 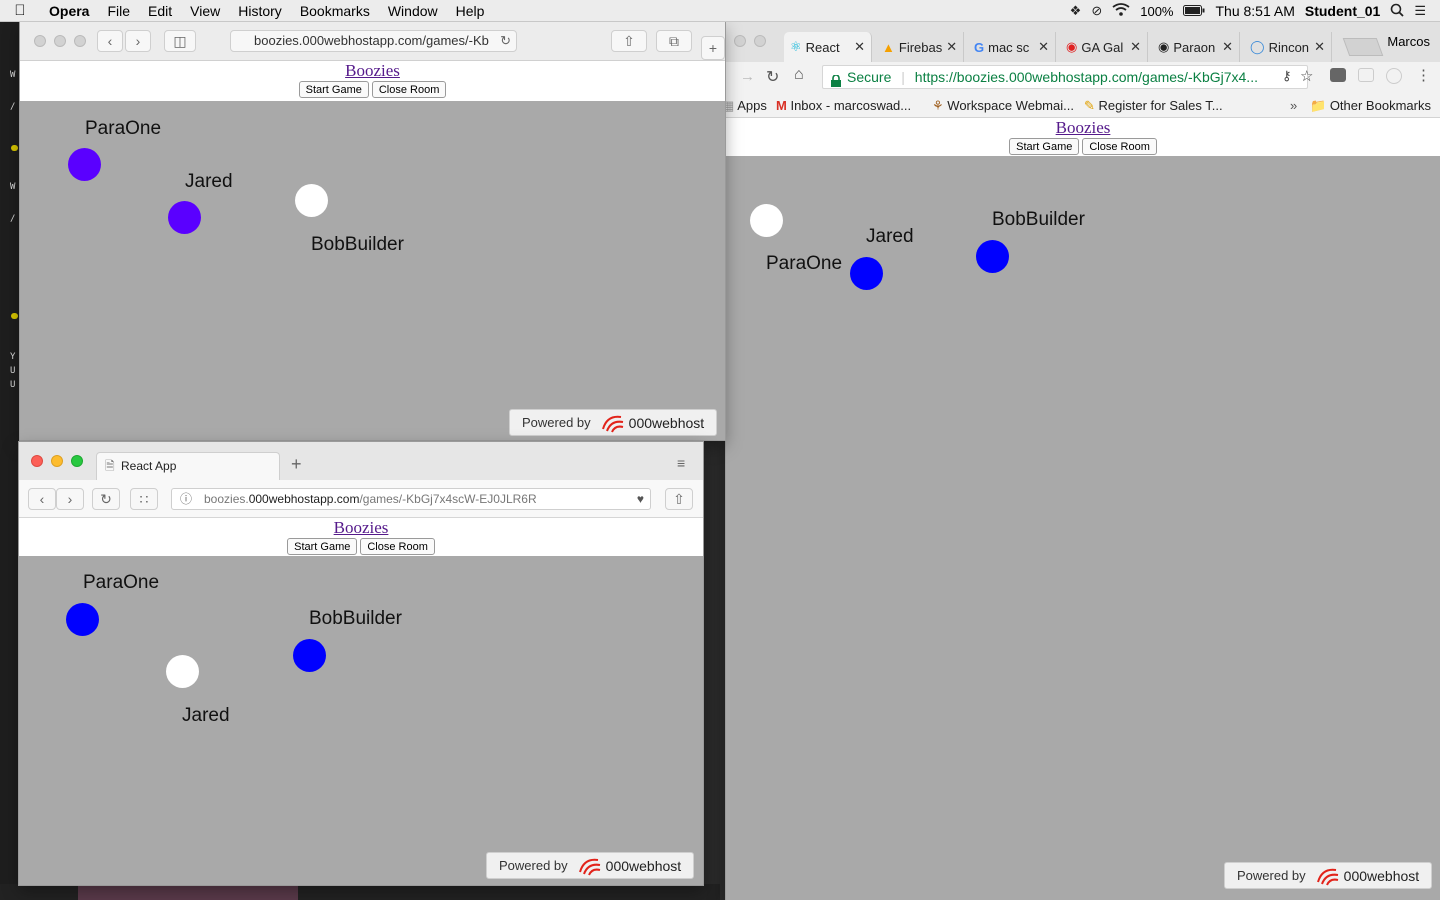 I want to click on menu-file: File, so click(x=118, y=11).